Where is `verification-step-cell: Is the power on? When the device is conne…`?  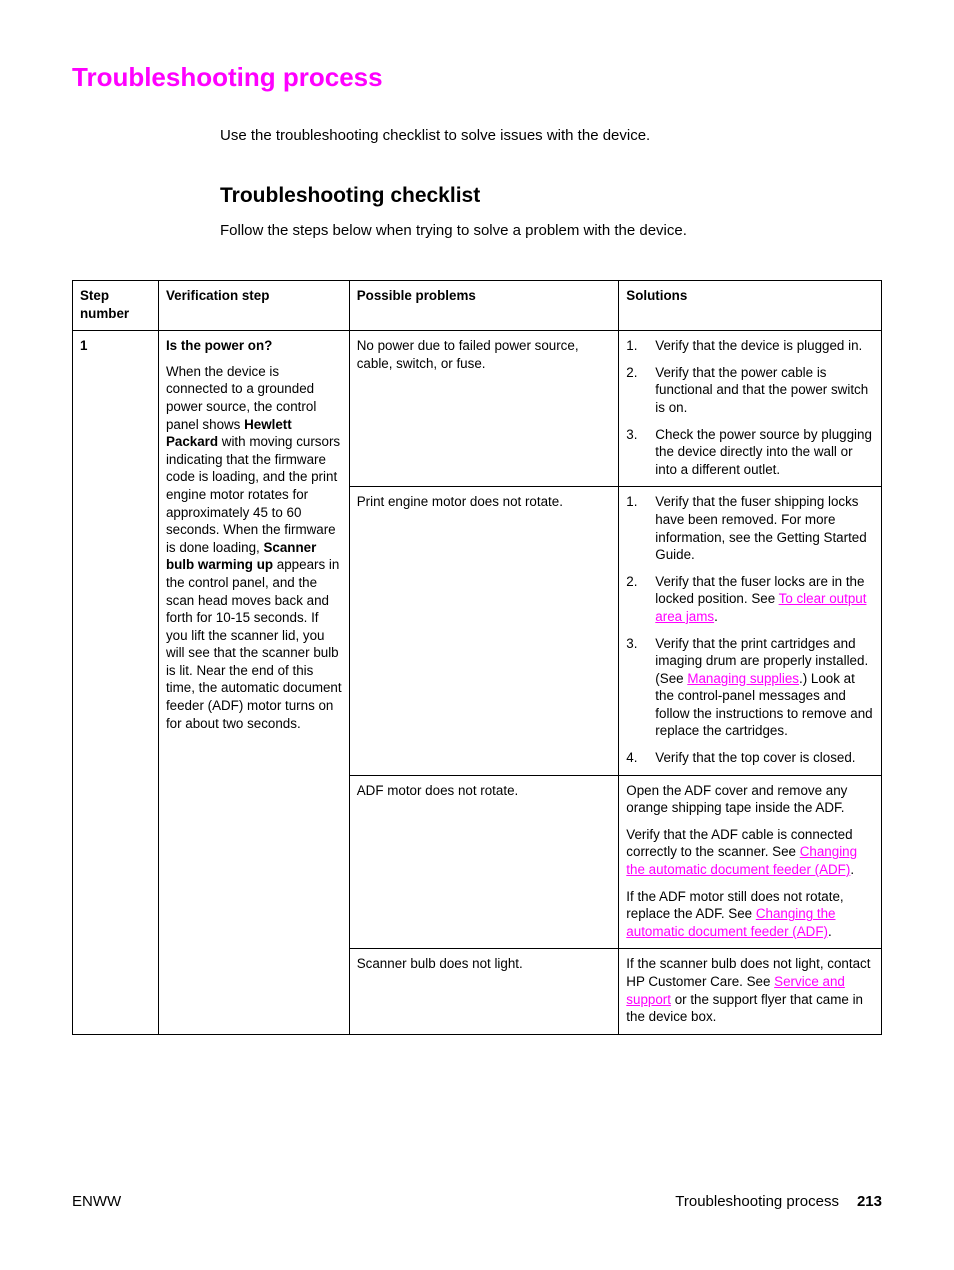 verification-step-cell: Is the power on? When the device is conne… is located at coordinates (253, 682).